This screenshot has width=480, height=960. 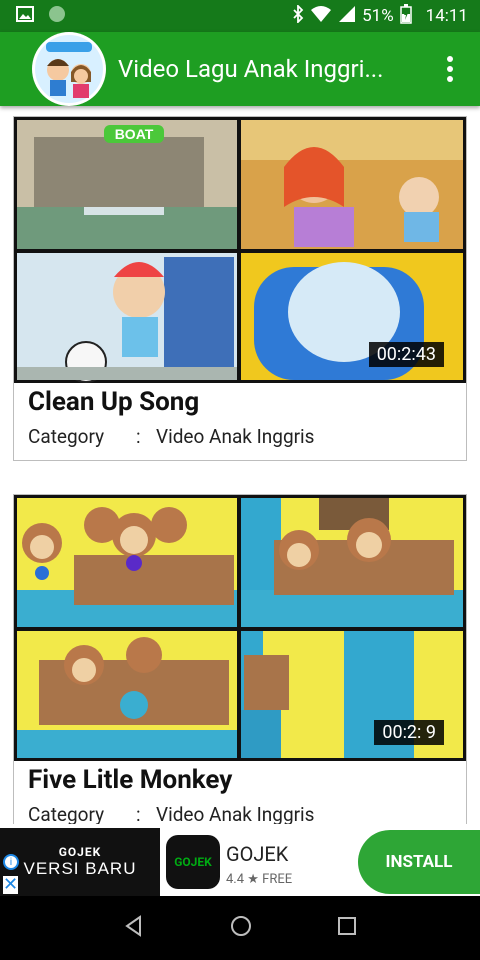 I want to click on battery-charging-icon, so click(x=405, y=16).